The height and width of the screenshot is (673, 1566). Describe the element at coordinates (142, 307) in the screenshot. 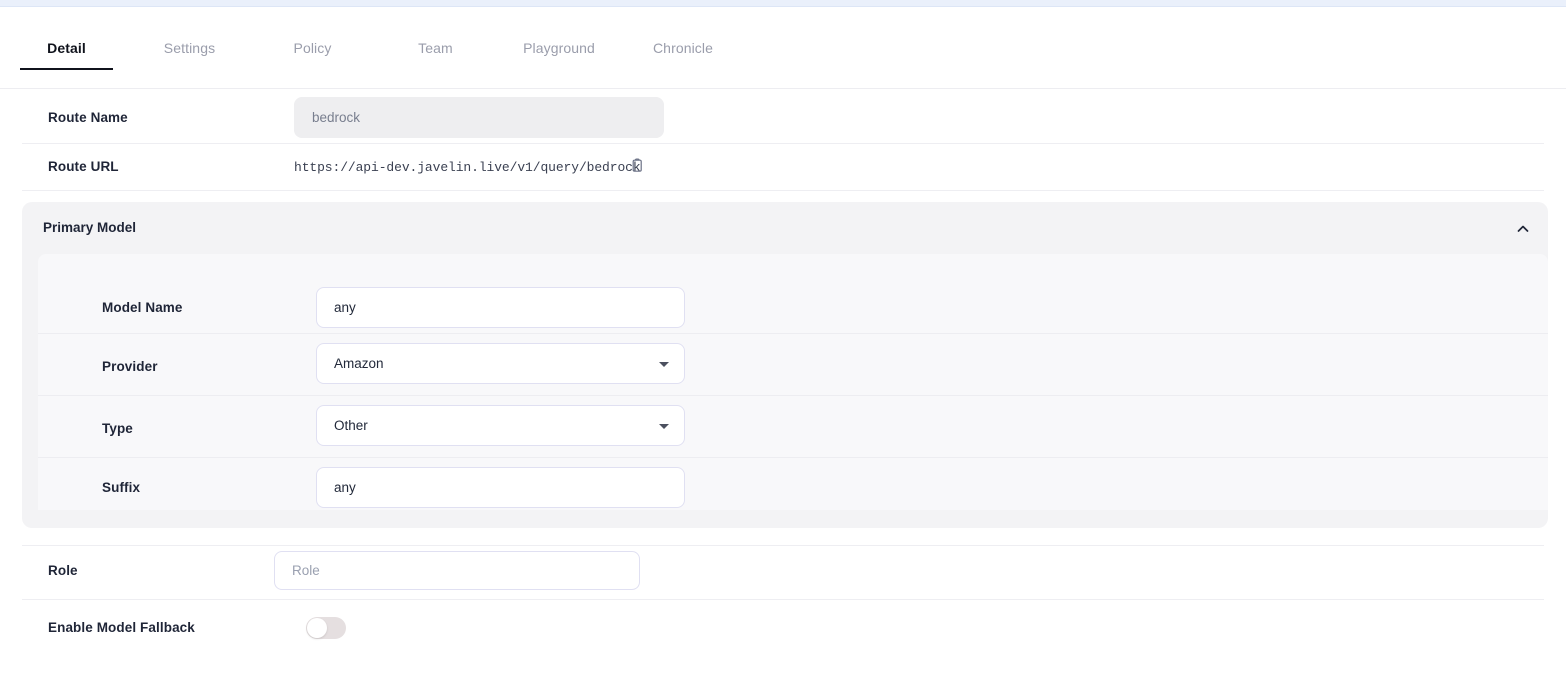

I see `model-name-label: Model Name` at that location.